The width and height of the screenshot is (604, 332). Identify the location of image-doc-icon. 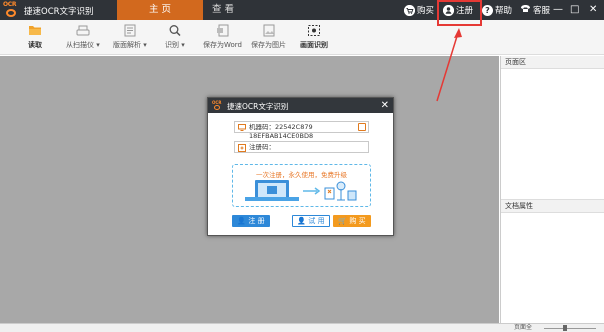
(269, 30).